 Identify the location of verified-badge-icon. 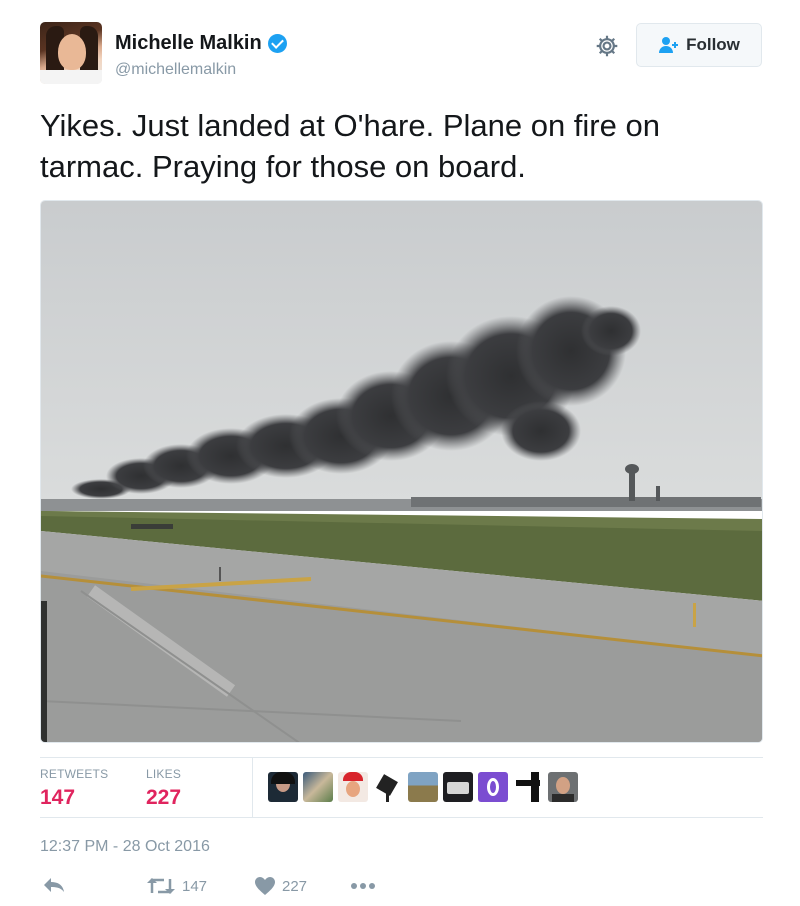
(277, 43).